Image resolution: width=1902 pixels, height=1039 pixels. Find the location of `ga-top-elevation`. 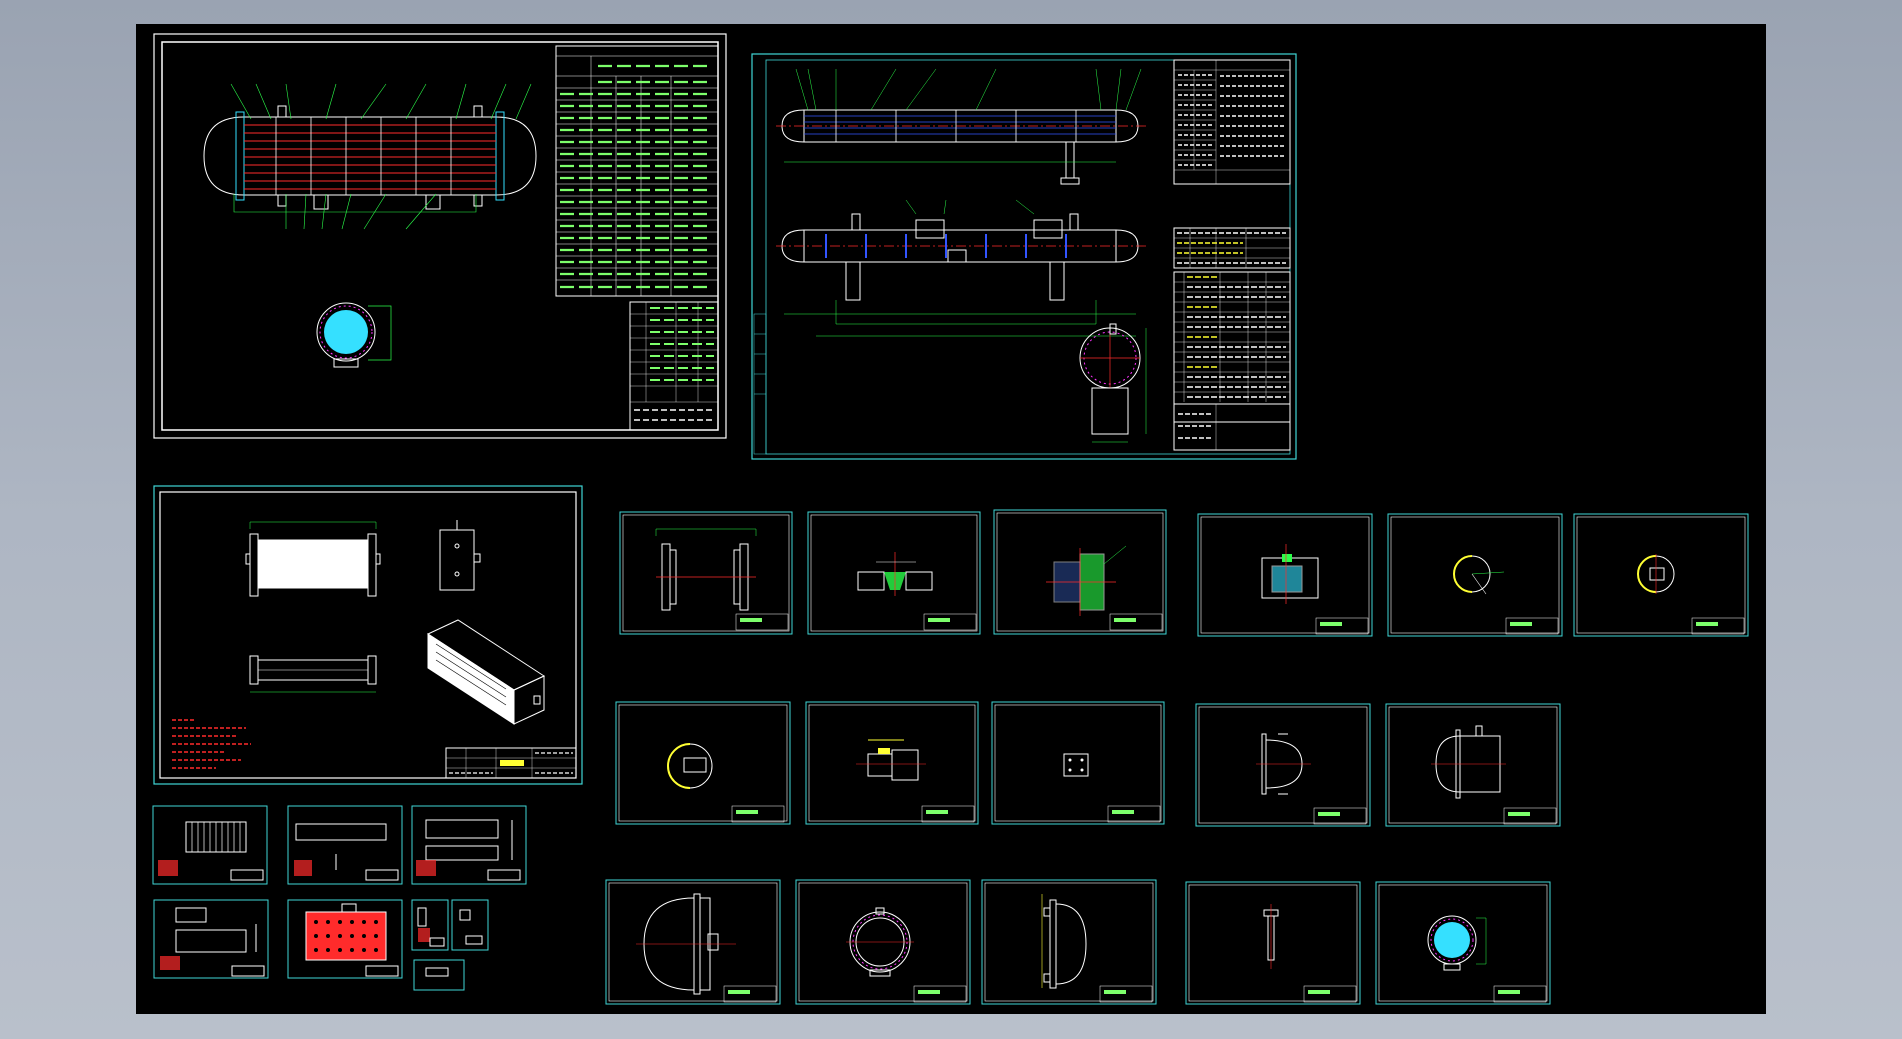

ga-top-elevation is located at coordinates (961, 126).